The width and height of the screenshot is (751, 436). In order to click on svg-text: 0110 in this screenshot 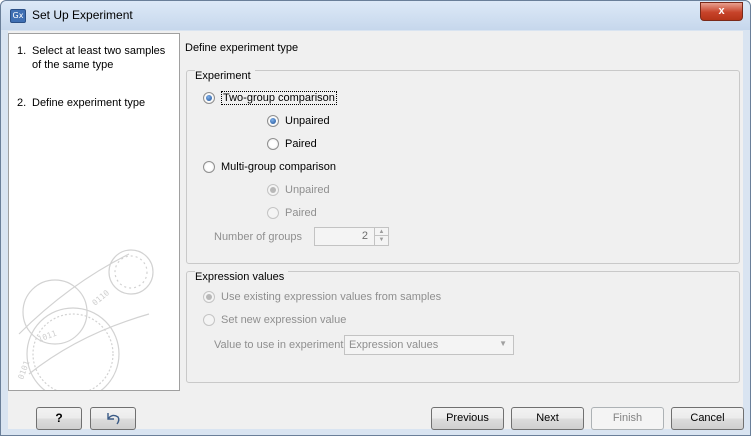, I will do `click(101, 297)`.